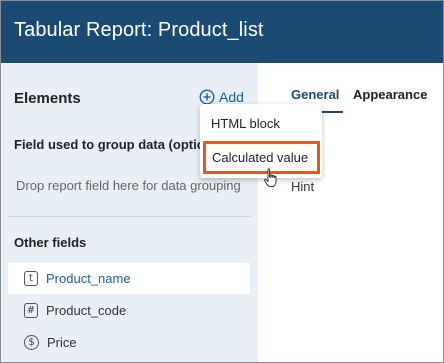 The height and width of the screenshot is (363, 444). Describe the element at coordinates (261, 123) in the screenshot. I see `menu-item-html-block: HTML block` at that location.